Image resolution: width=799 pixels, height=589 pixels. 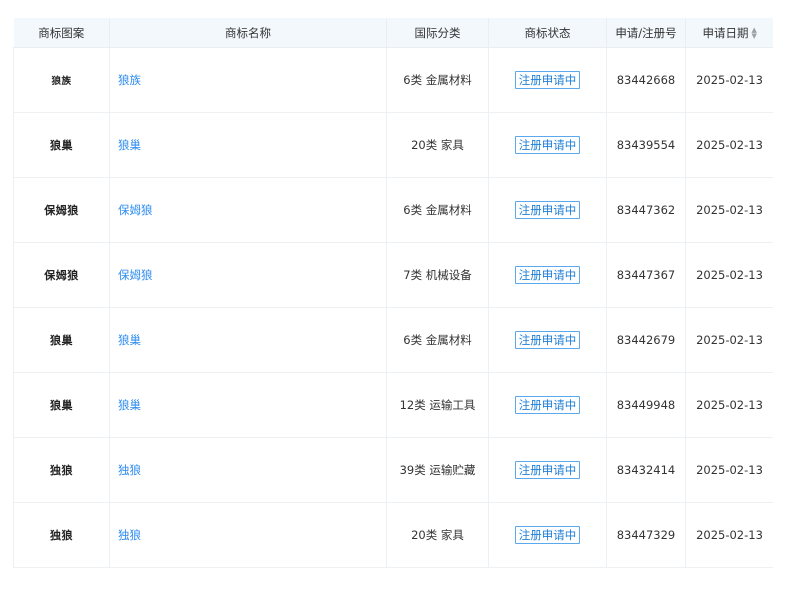 What do you see at coordinates (437, 470) in the screenshot?
I see `class-cell: 39类 运输贮藏` at bounding box center [437, 470].